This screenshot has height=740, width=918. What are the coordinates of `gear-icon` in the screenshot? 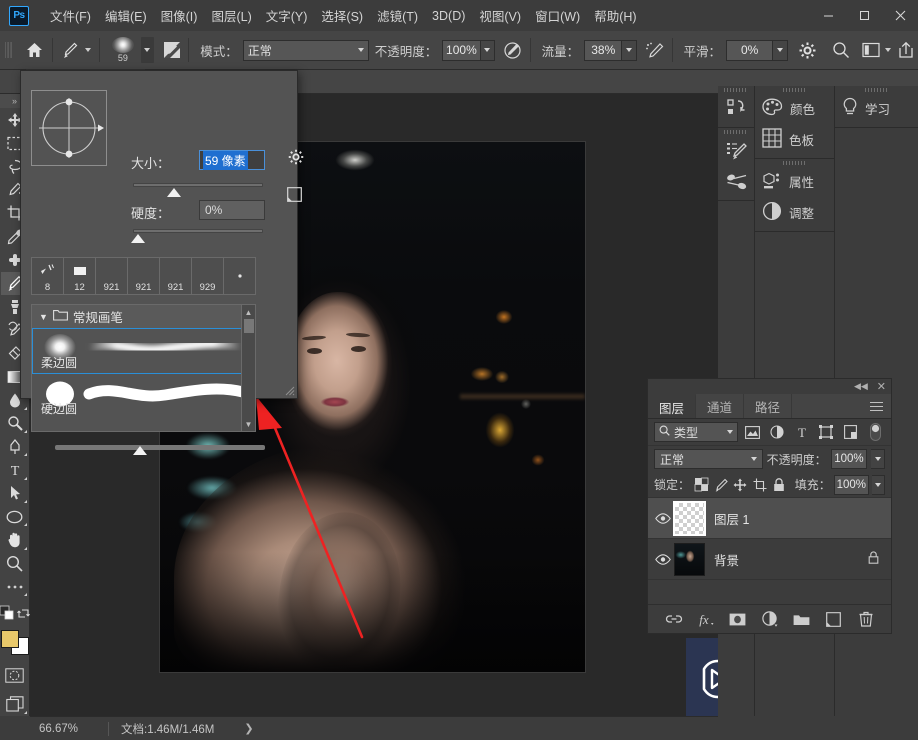 It's located at (296, 158).